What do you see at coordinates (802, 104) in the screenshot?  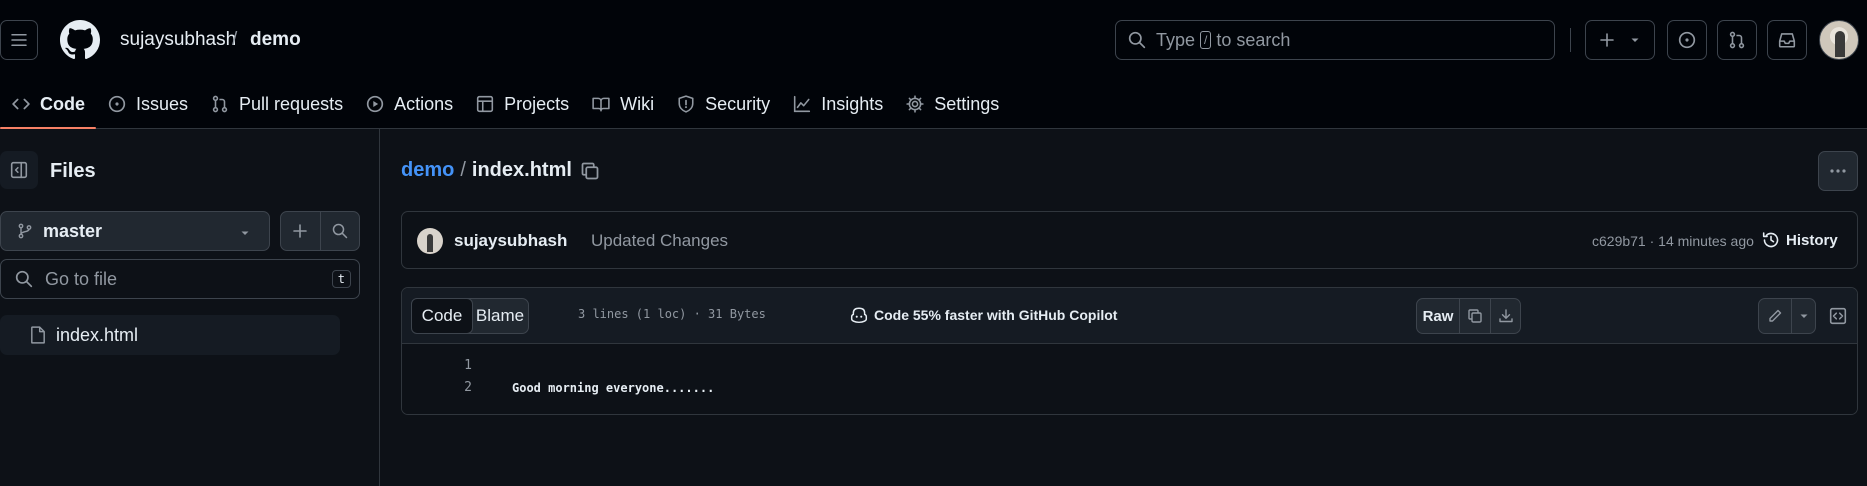 I see `graph-icon` at bounding box center [802, 104].